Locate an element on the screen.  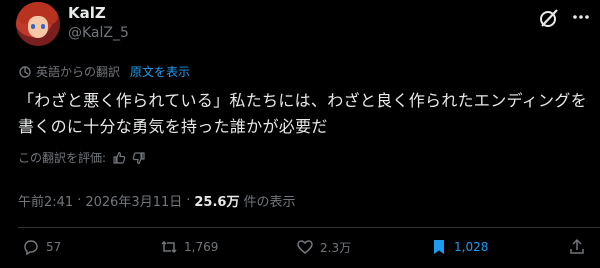
avatar-eye-right is located at coordinates (43, 26).